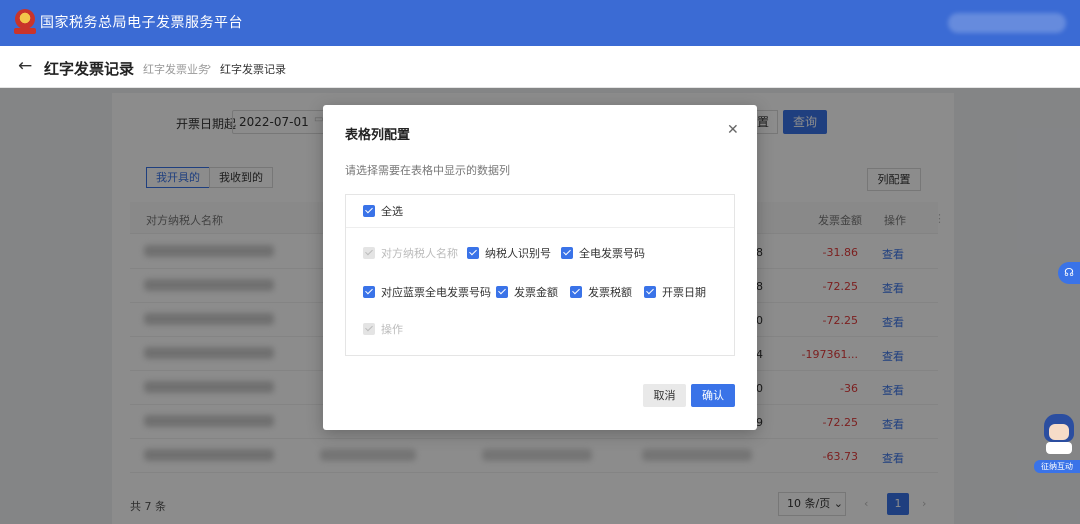 The height and width of the screenshot is (524, 1080). What do you see at coordinates (419, 253) in the screenshot?
I see `option-label: 对方纳税人名称` at bounding box center [419, 253].